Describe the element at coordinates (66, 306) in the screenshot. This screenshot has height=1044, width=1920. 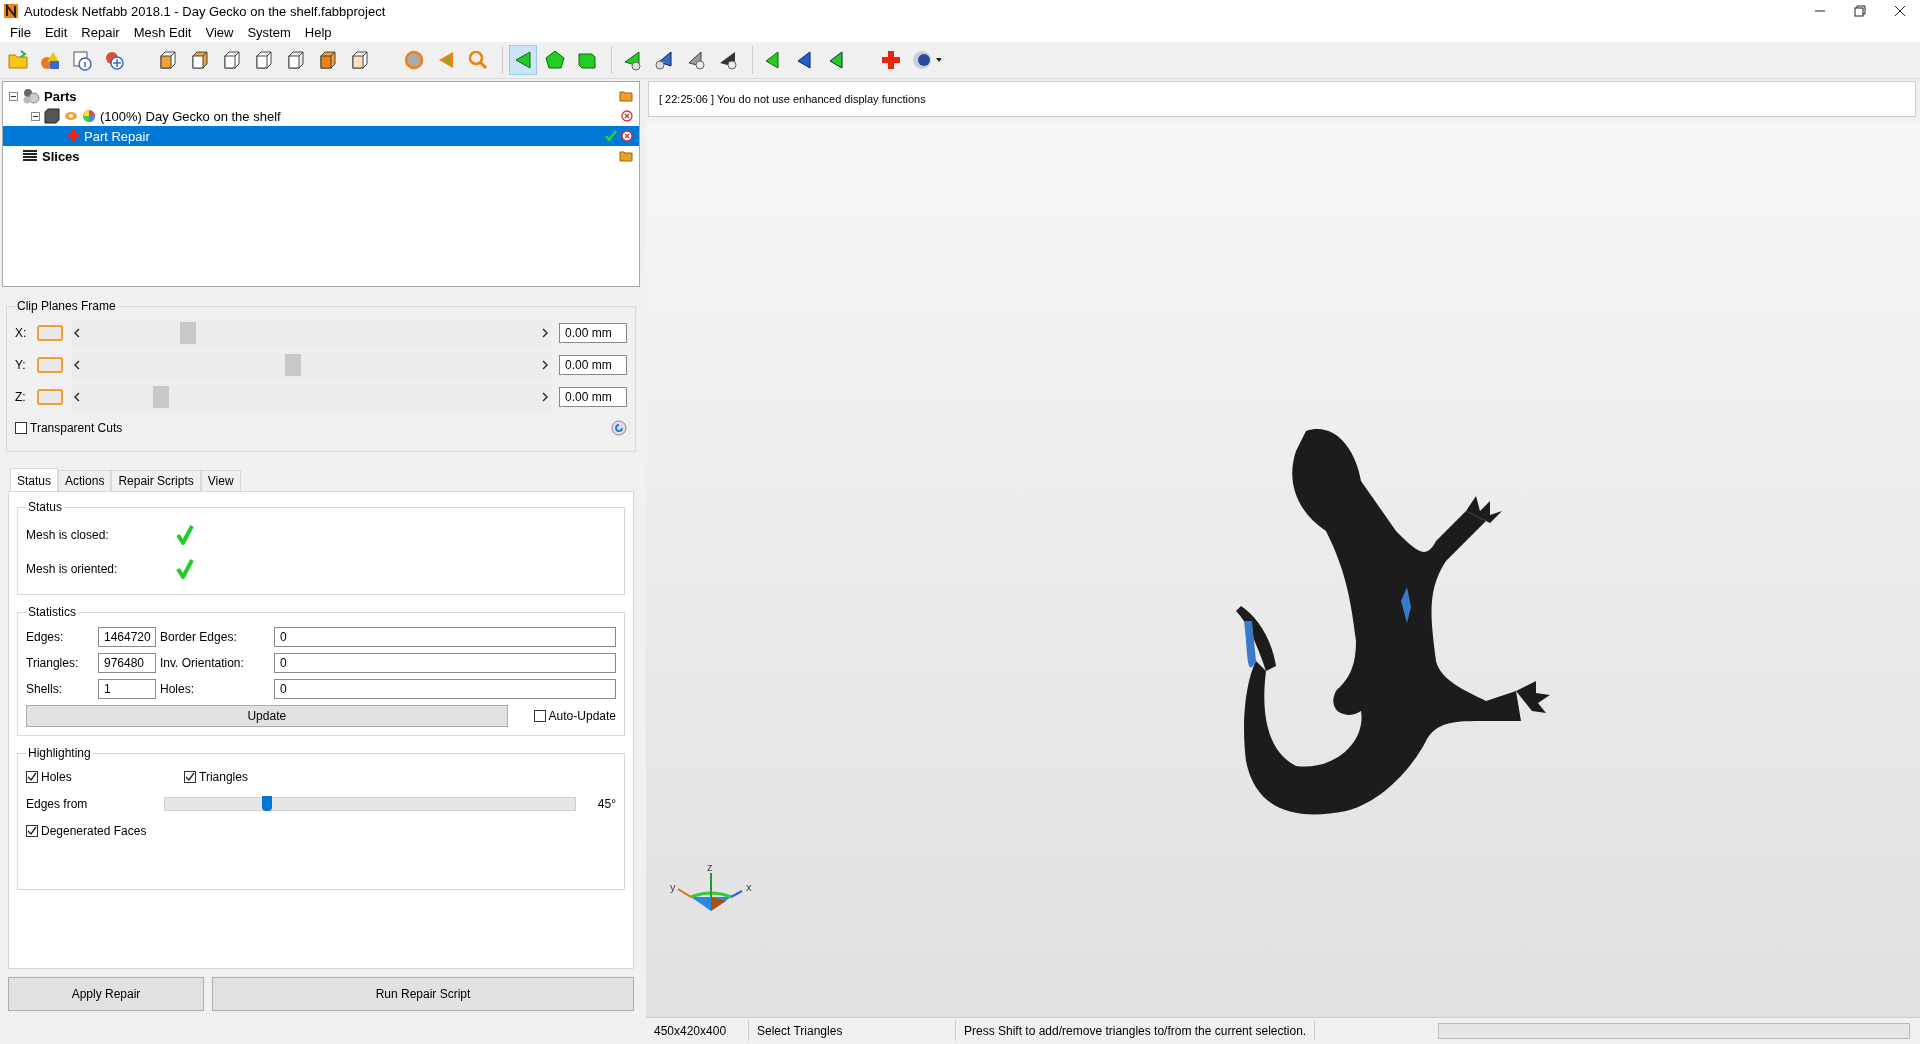
I see `group-title: Clip Planes Frame` at that location.